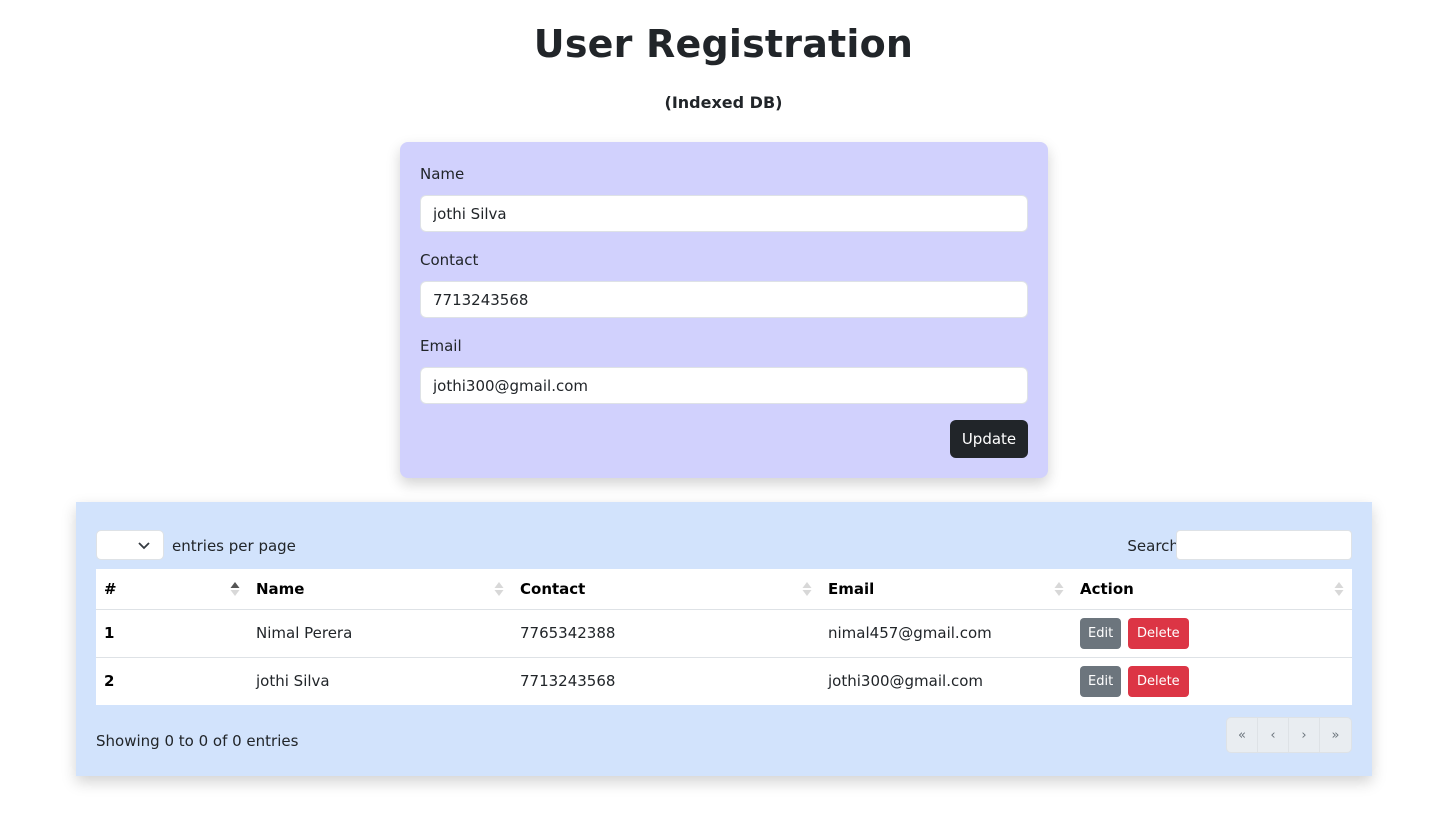  What do you see at coordinates (109, 681) in the screenshot?
I see `row-index: 2` at bounding box center [109, 681].